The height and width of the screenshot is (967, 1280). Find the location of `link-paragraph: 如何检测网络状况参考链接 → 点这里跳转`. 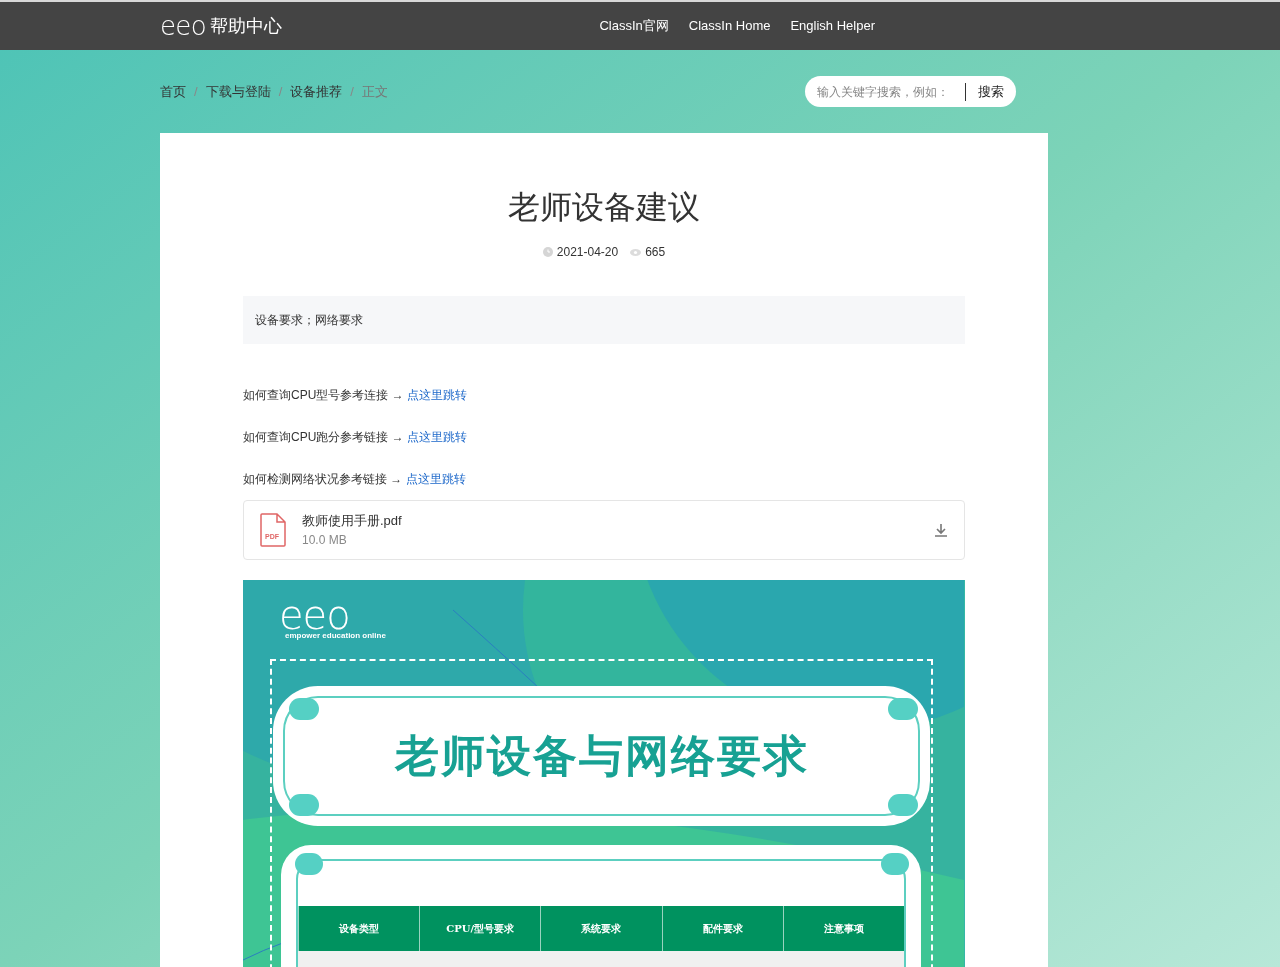

link-paragraph: 如何检测网络状况参考链接 → 点这里跳转 is located at coordinates (355, 479).